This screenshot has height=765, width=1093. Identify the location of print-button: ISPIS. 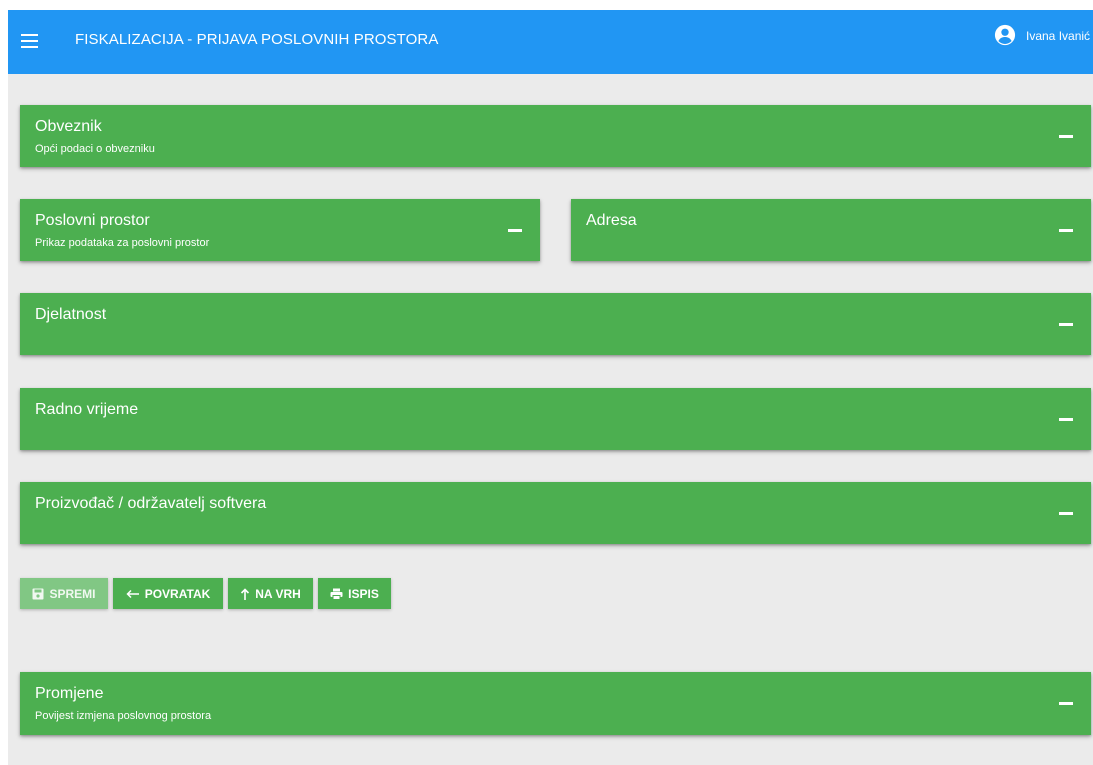
(354, 593).